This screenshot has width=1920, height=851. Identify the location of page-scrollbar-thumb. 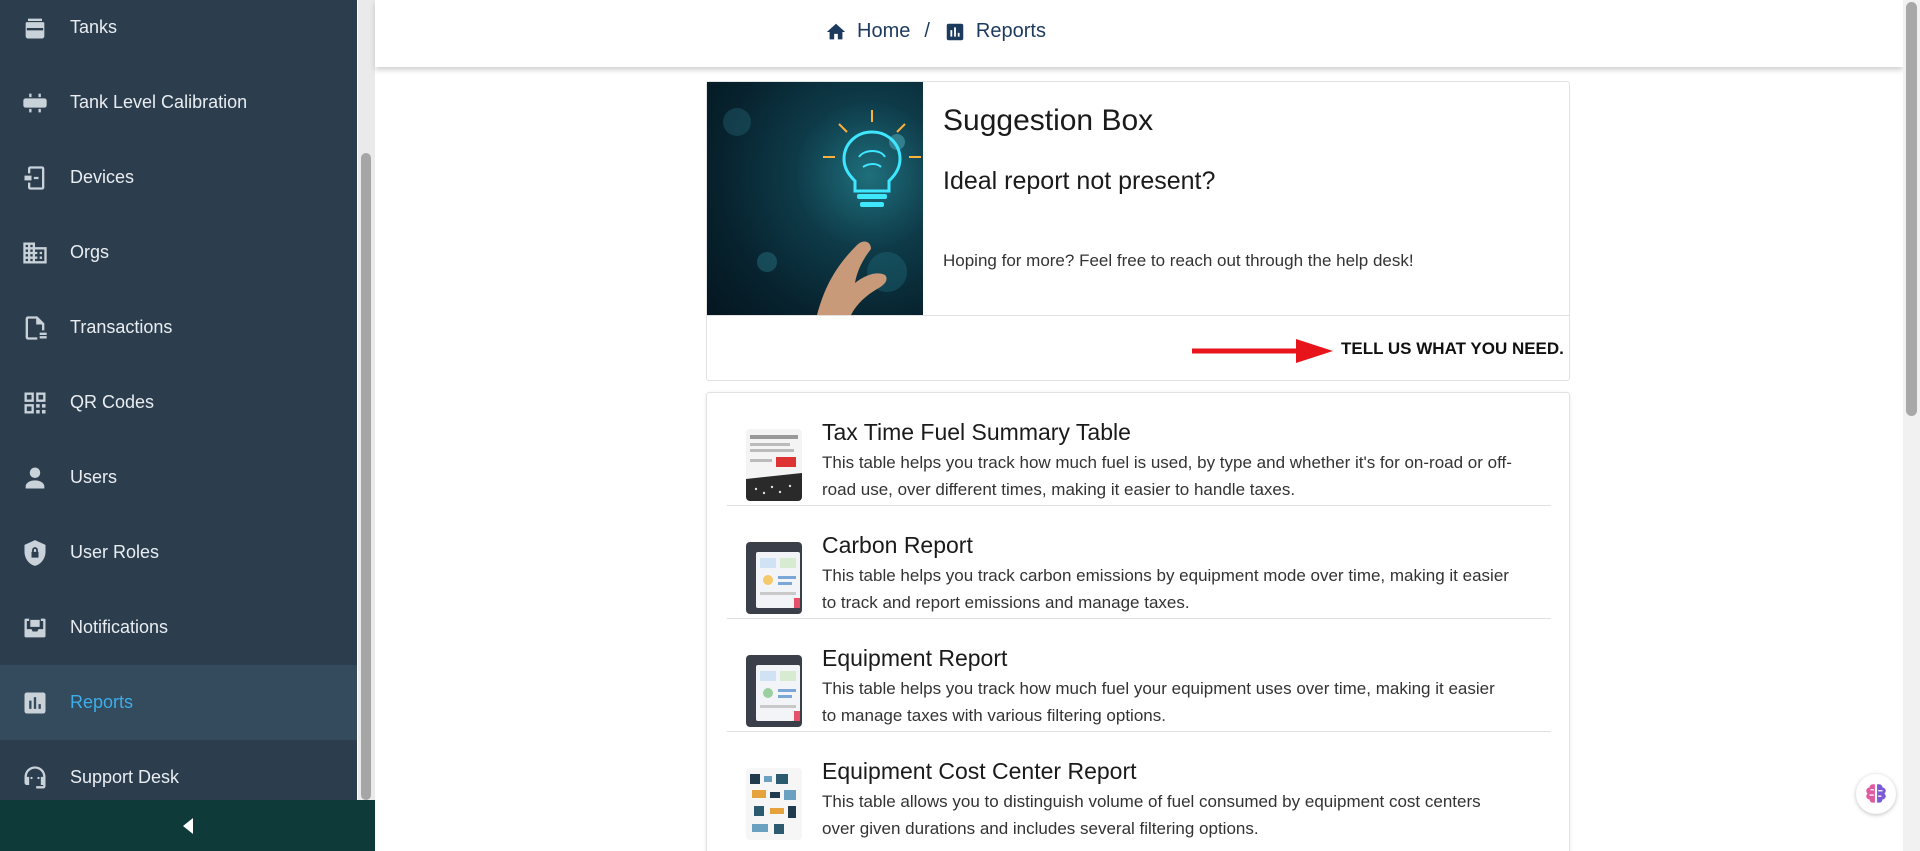
(1911, 209).